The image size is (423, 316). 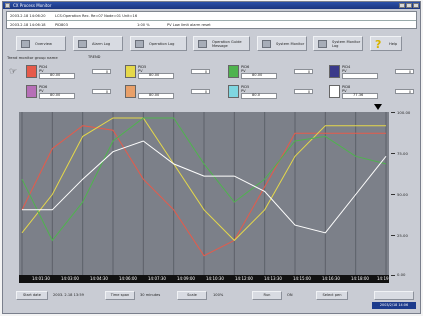 I want to click on title-bar: CX Process Monitor, so click(x=211, y=5).